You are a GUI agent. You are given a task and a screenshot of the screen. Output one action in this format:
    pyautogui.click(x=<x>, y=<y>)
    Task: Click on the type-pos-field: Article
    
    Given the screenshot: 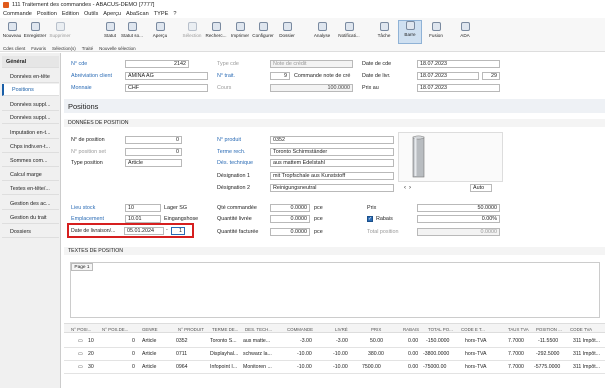 What is the action you would take?
    pyautogui.click(x=153, y=163)
    